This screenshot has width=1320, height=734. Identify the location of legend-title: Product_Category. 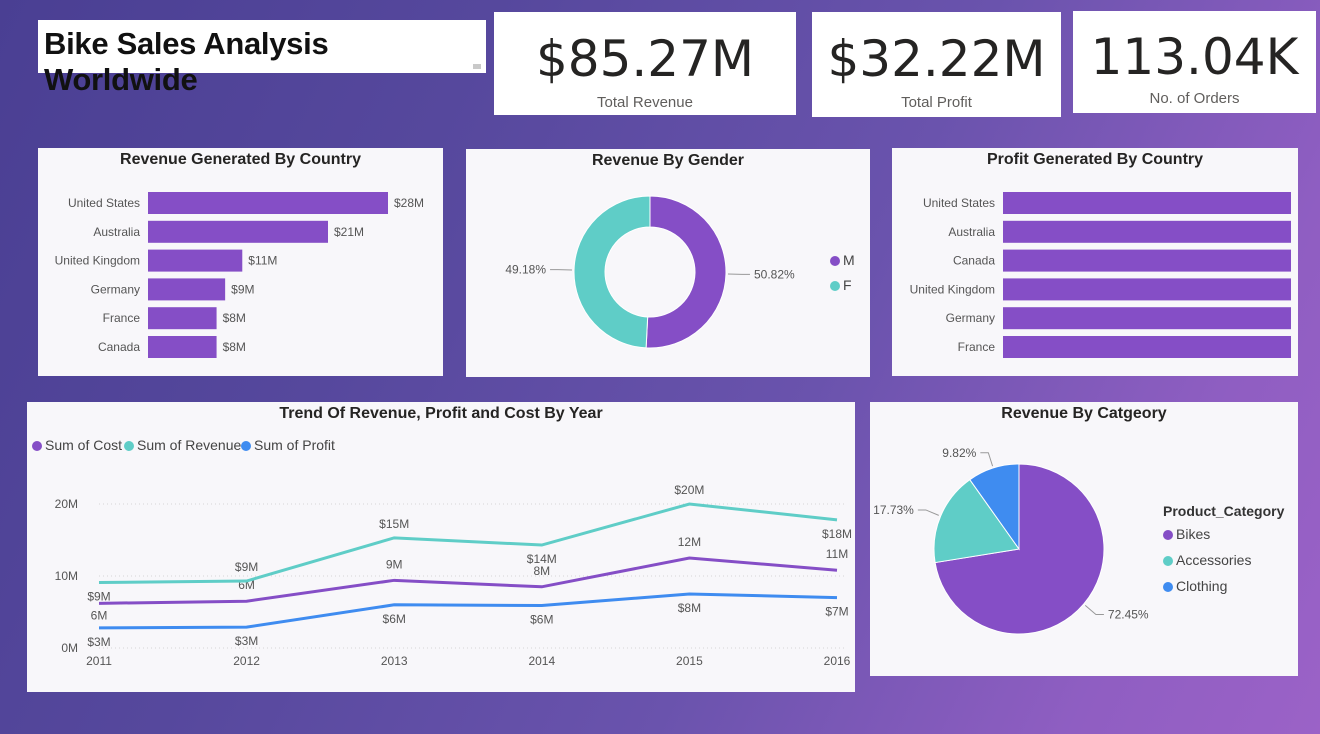
(1224, 511).